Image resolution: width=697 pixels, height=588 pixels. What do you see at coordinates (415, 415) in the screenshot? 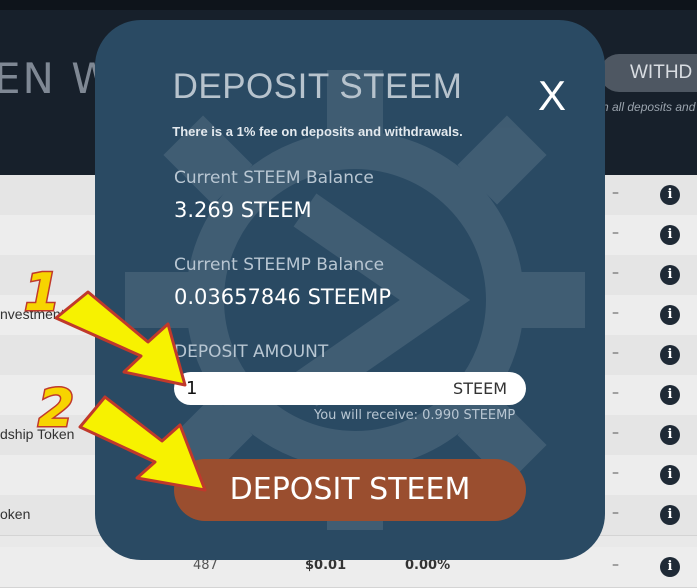
I see `receive-note: You will receive: 0.990 STEEMP` at bounding box center [415, 415].